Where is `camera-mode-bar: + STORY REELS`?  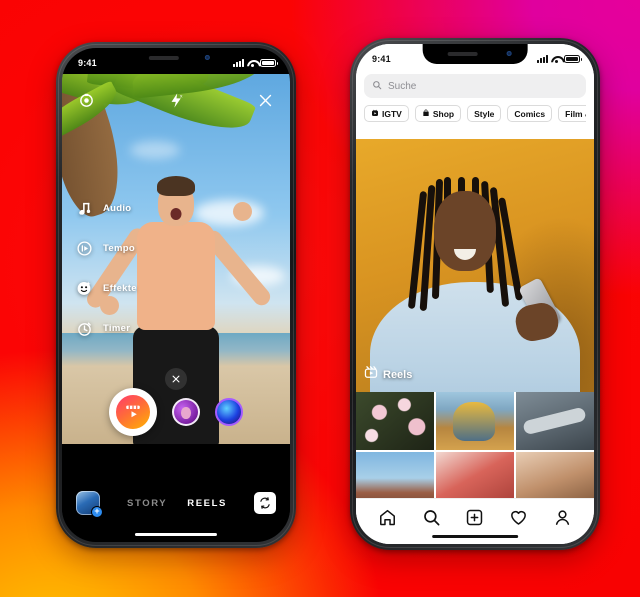
camera-mode-bar: + STORY REELS is located at coordinates (176, 503).